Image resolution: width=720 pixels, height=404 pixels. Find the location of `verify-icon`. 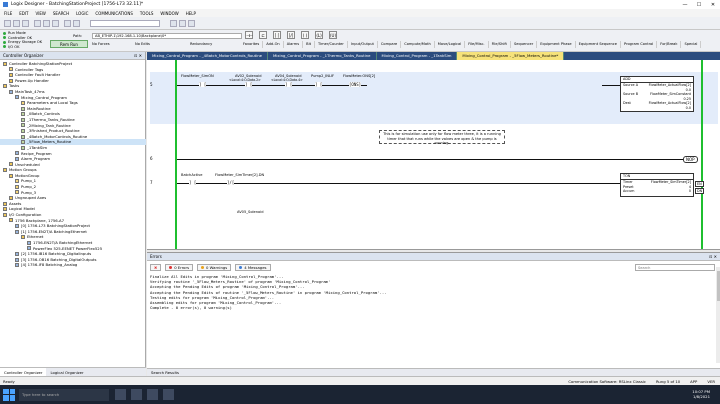

verify-icon is located at coordinates (173, 23).